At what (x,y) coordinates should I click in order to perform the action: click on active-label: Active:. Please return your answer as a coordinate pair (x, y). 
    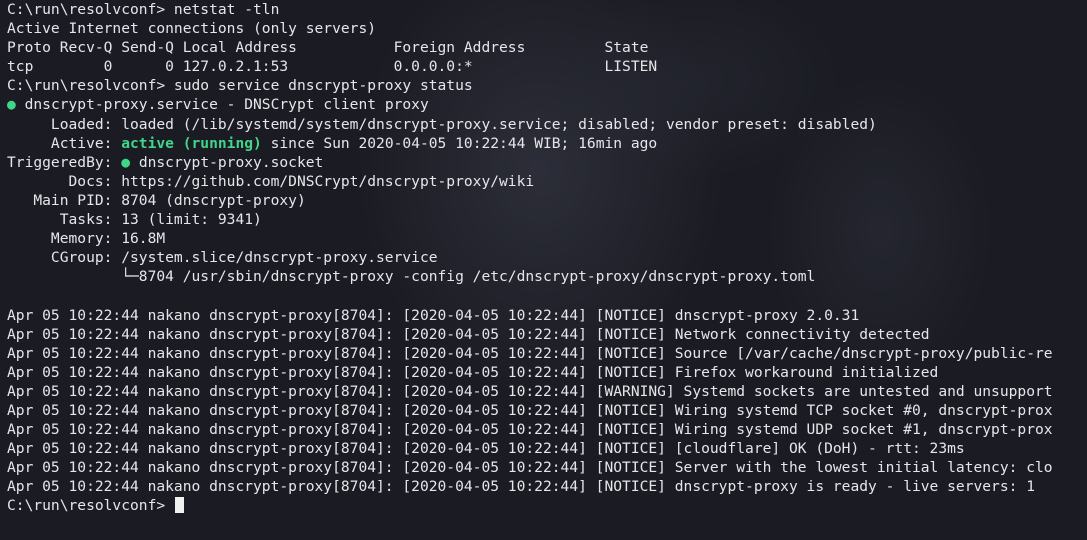
    Looking at the image, I should click on (64, 143).